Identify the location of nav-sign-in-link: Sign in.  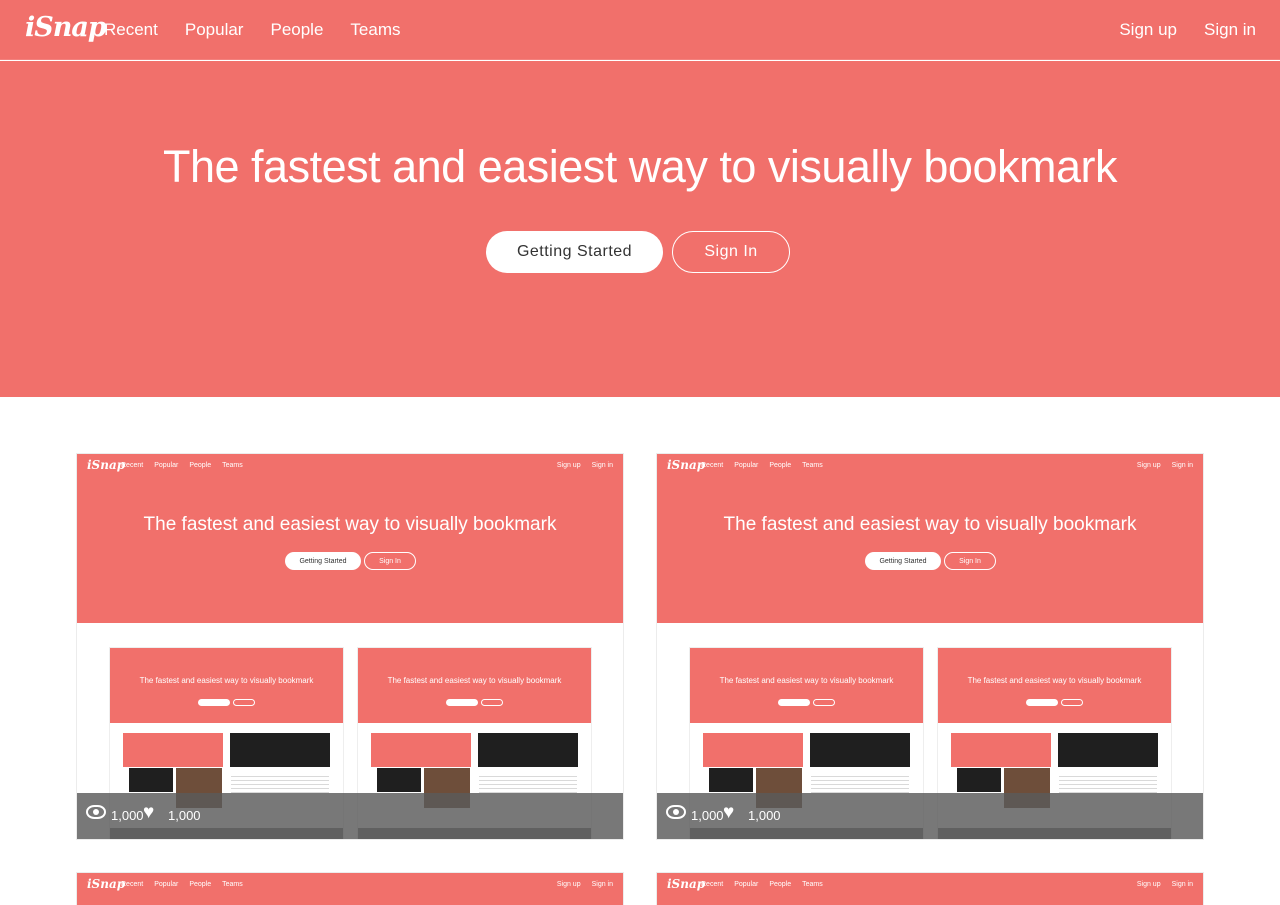
(1230, 30).